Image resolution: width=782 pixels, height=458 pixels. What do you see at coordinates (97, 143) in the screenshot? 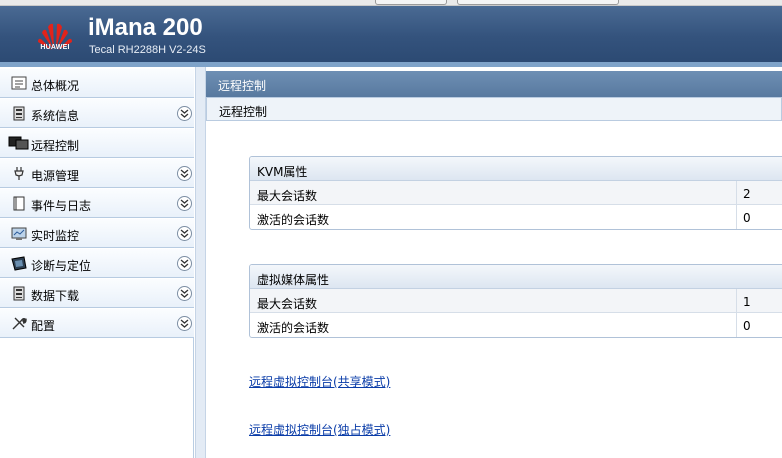
I see `sidebar-item-remote-control: 远程控制` at bounding box center [97, 143].